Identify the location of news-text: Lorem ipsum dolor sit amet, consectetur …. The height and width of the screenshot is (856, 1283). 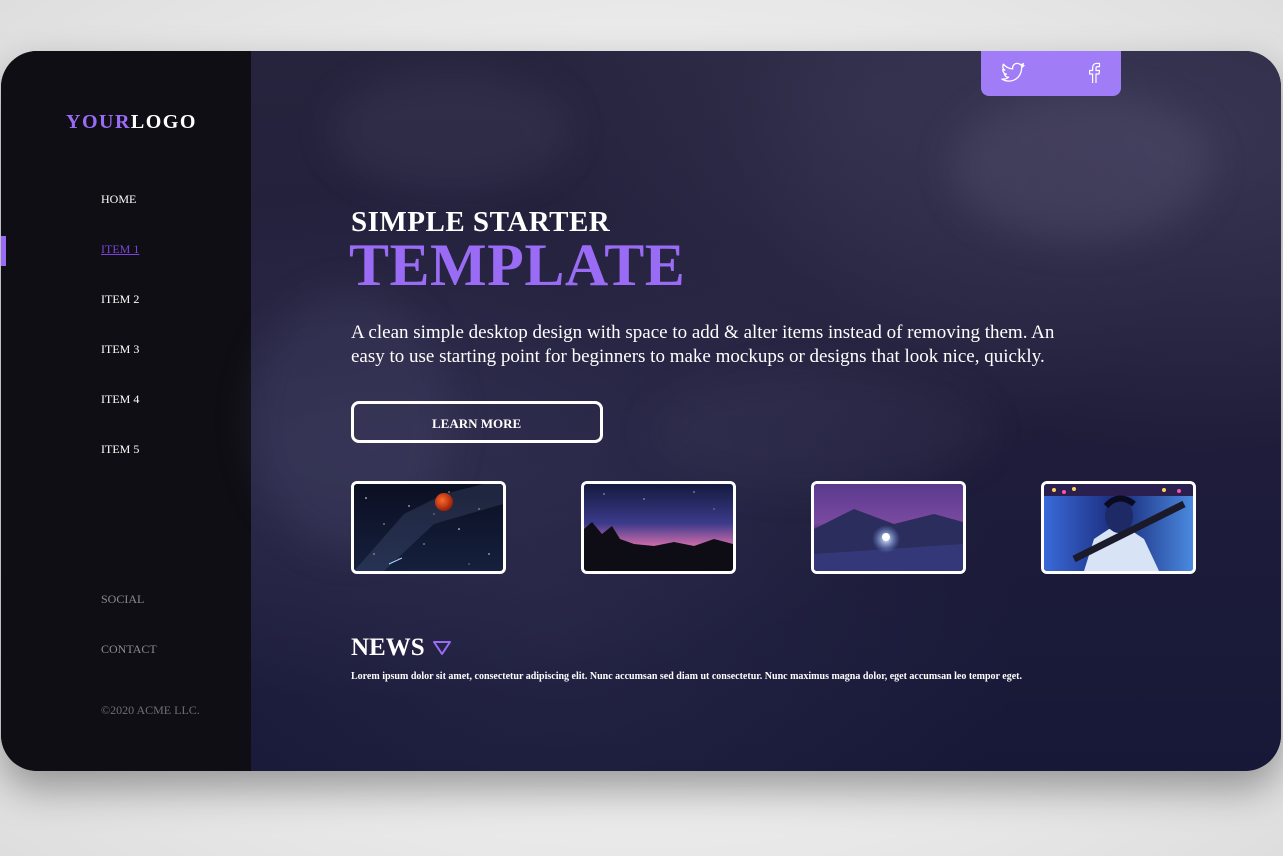
(686, 676).